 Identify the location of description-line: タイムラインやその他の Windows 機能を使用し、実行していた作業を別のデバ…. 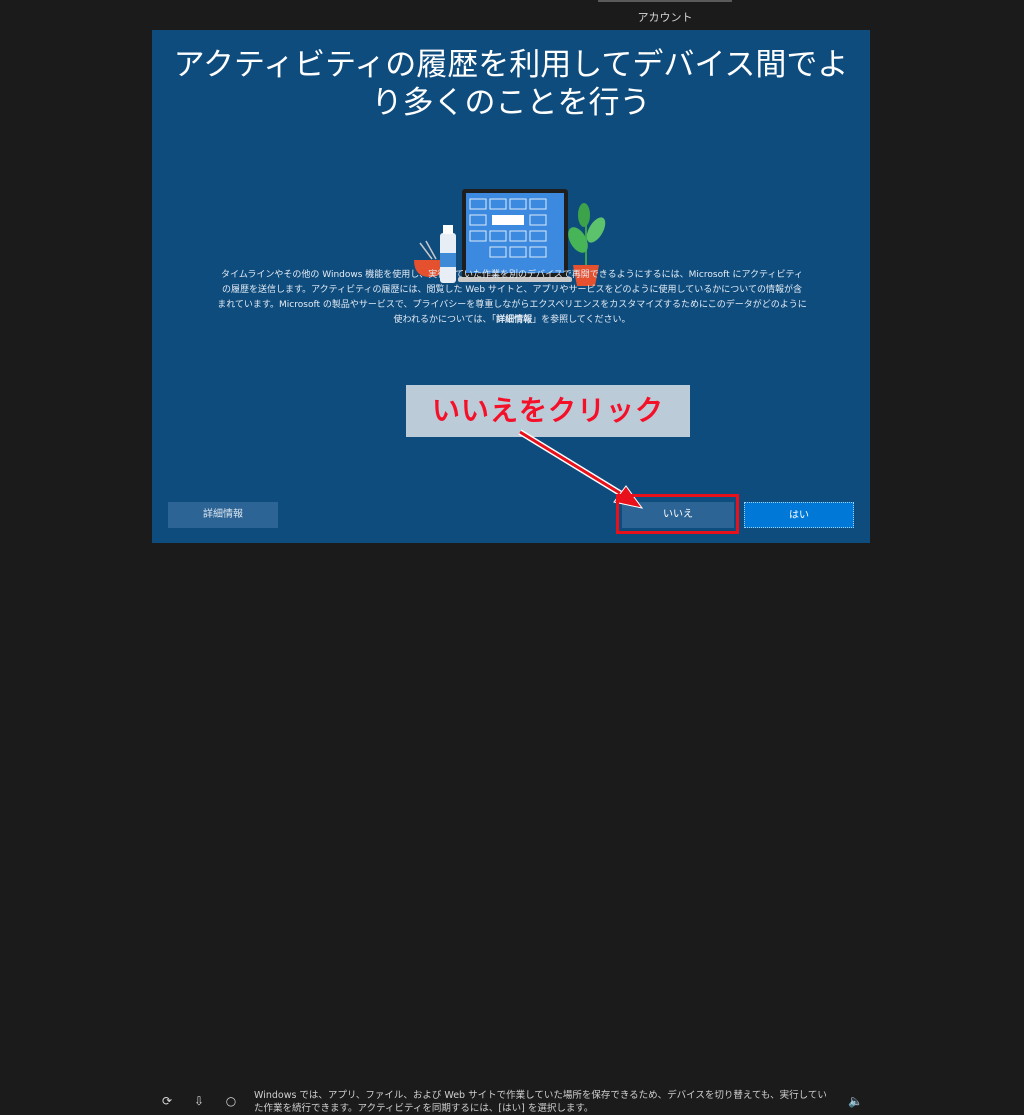
(512, 275).